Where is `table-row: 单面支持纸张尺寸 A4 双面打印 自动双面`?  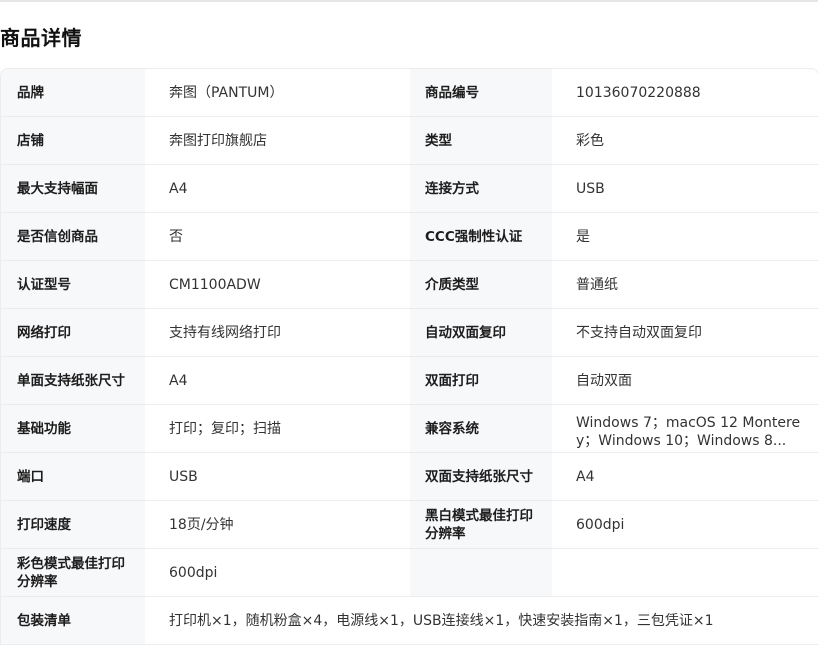 table-row: 单面支持纸张尺寸 A4 双面打印 自动双面 is located at coordinates (409, 381).